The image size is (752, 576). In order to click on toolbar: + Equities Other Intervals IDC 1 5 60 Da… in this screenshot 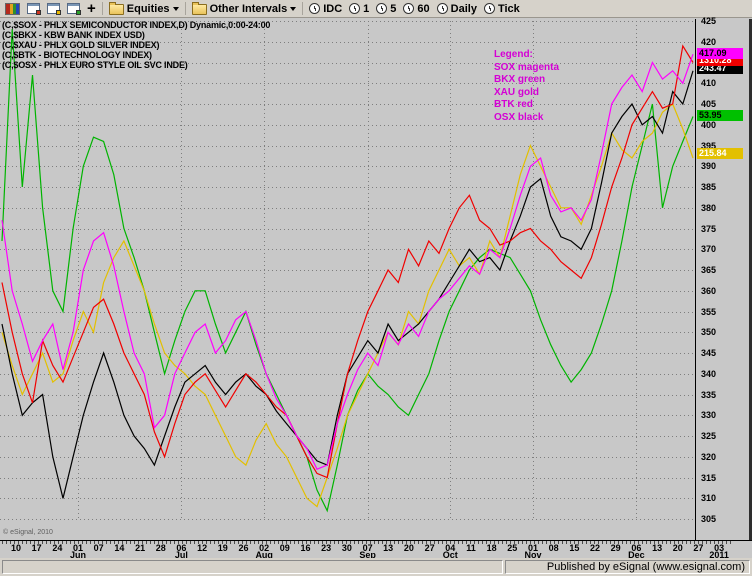, I will do `click(376, 9)`.